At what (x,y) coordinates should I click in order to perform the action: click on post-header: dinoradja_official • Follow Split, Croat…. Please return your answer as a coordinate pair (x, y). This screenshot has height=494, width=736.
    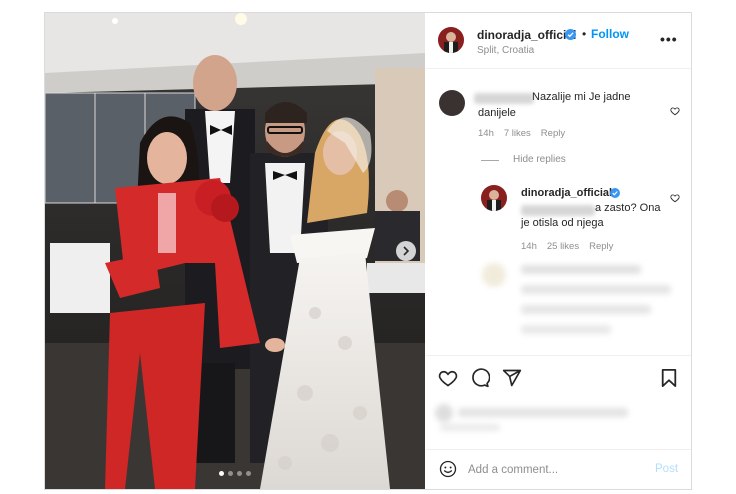
    Looking at the image, I should click on (558, 41).